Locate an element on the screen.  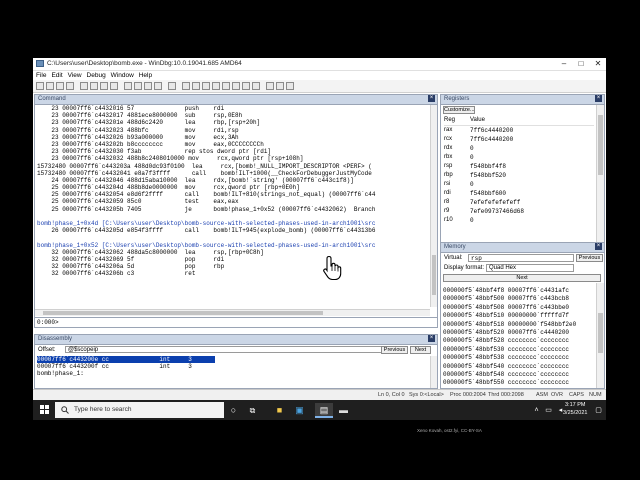
options-icon is located at coordinates (290, 86).